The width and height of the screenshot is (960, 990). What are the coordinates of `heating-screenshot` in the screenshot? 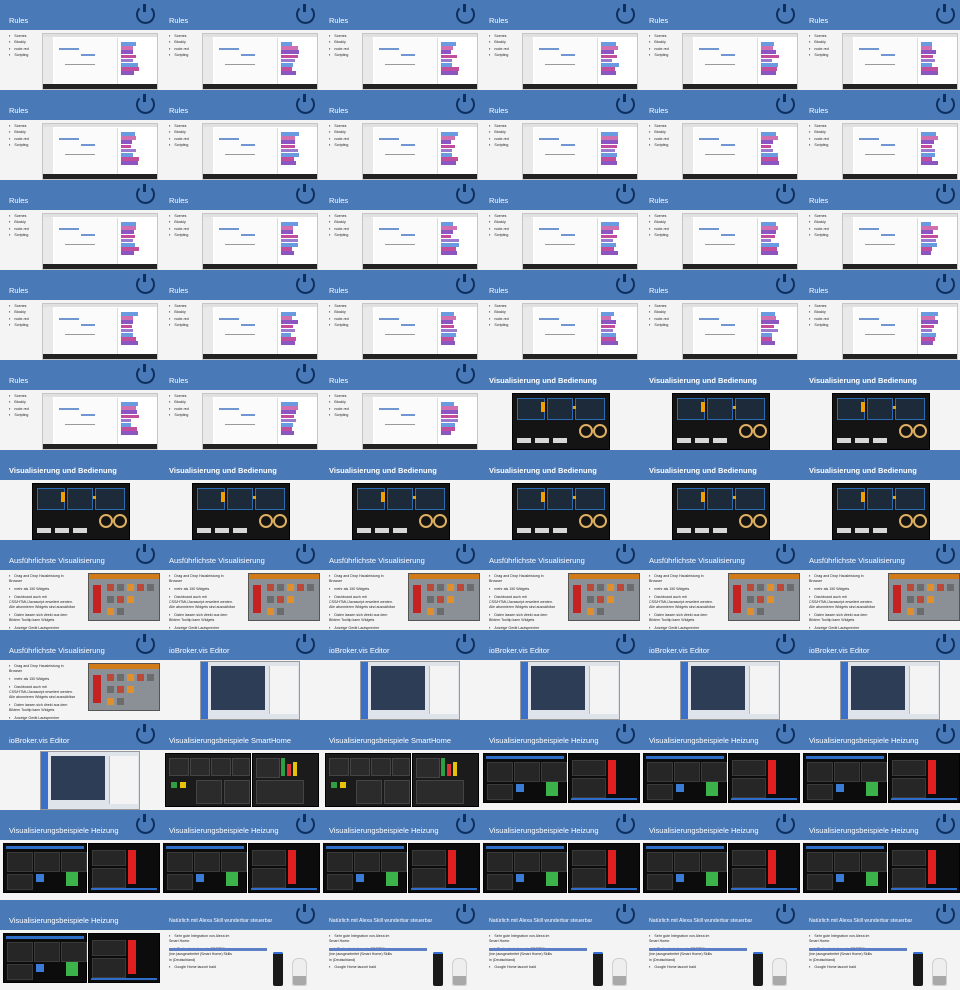 It's located at (764, 868).